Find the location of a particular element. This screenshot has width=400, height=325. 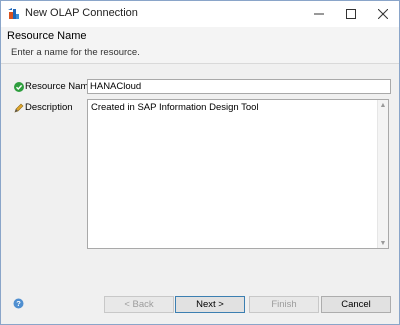

olap-connection-icon is located at coordinates (14, 14).